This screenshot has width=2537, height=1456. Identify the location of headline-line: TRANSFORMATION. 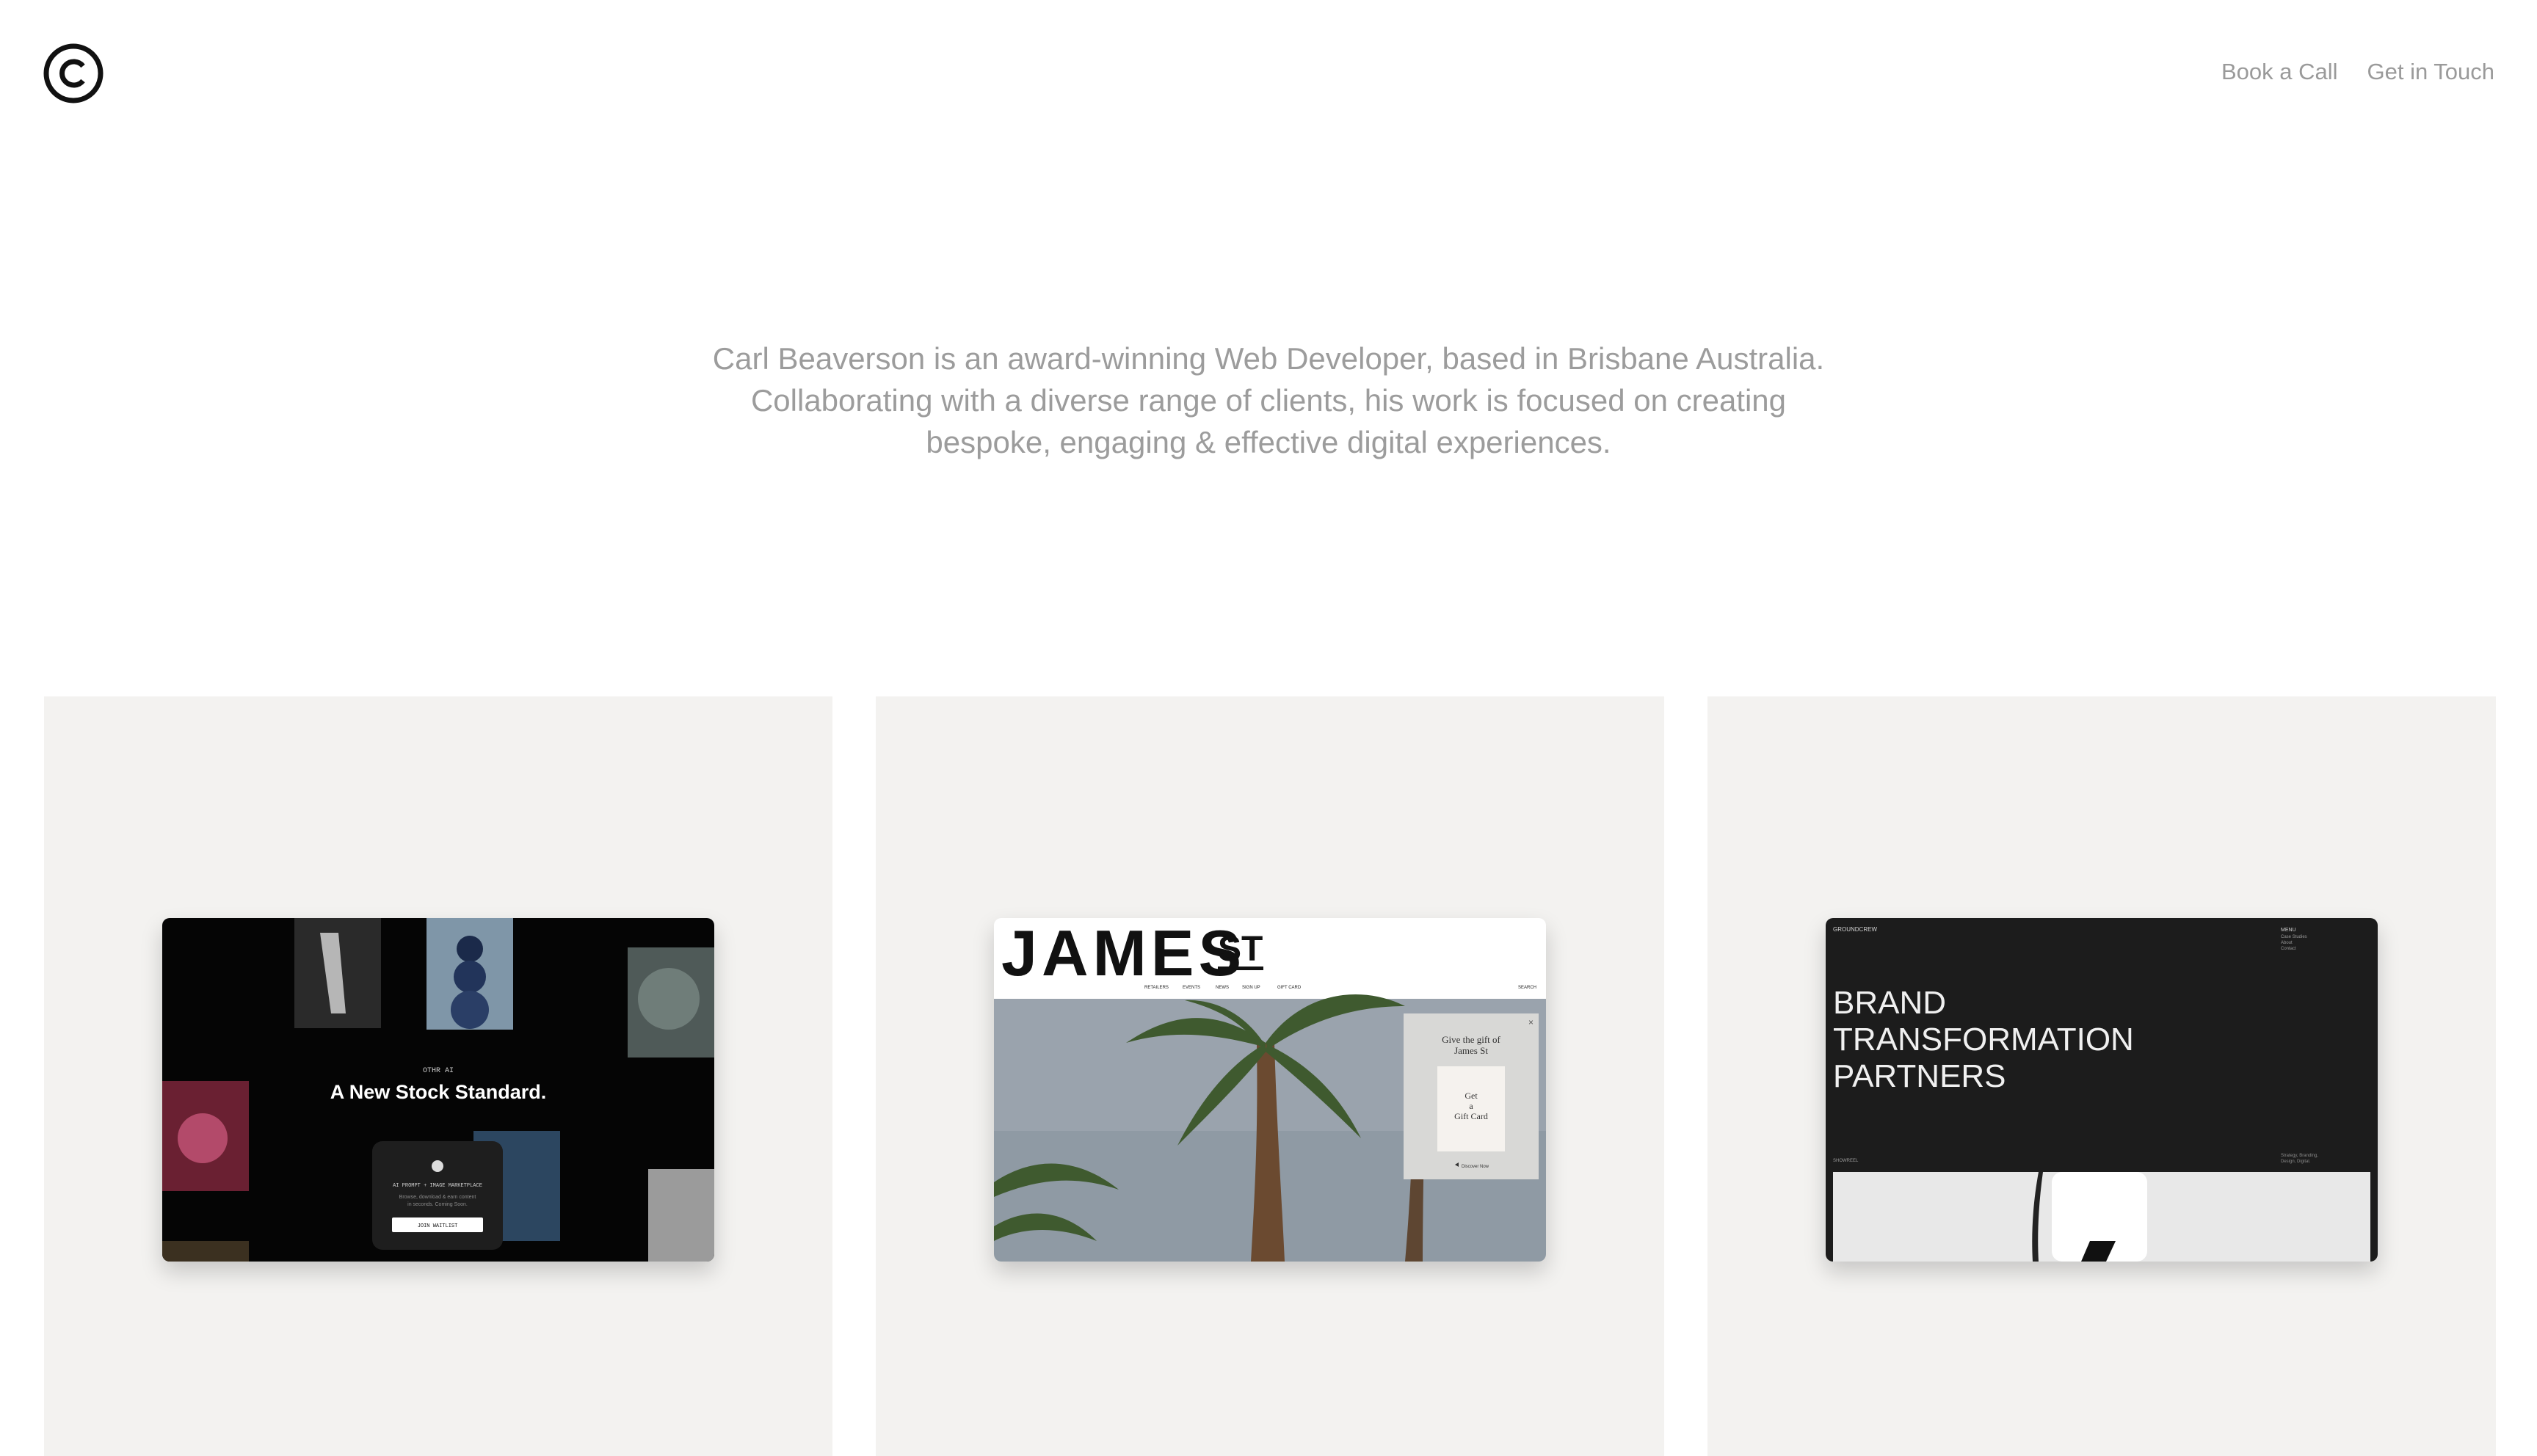
(1984, 1040).